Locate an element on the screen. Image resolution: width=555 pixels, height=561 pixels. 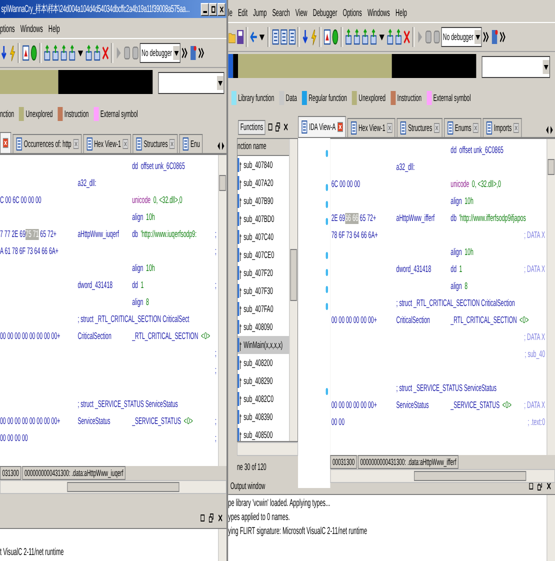
menu-item: ptions is located at coordinates (7, 29).